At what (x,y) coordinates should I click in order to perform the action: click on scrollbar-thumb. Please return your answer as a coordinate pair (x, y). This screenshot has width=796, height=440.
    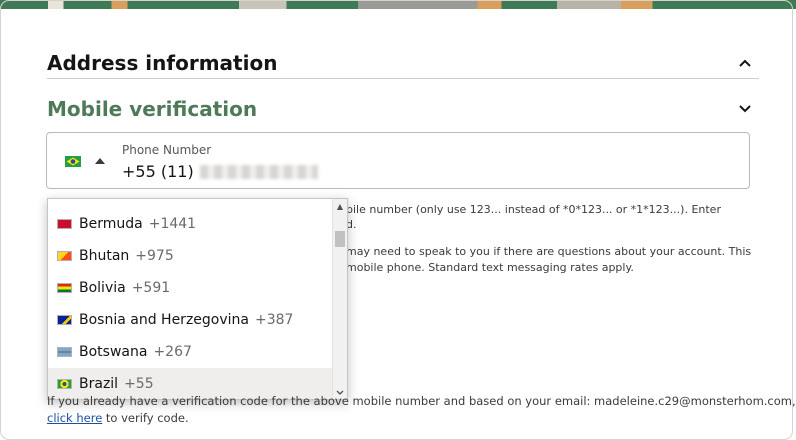
    Looking at the image, I should click on (340, 239).